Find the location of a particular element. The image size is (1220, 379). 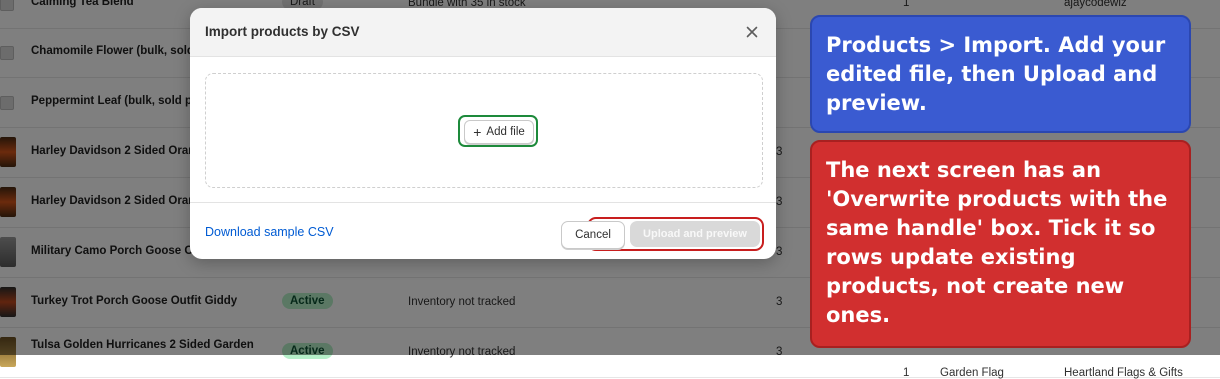

catalogs-count: 1 is located at coordinates (906, 373).